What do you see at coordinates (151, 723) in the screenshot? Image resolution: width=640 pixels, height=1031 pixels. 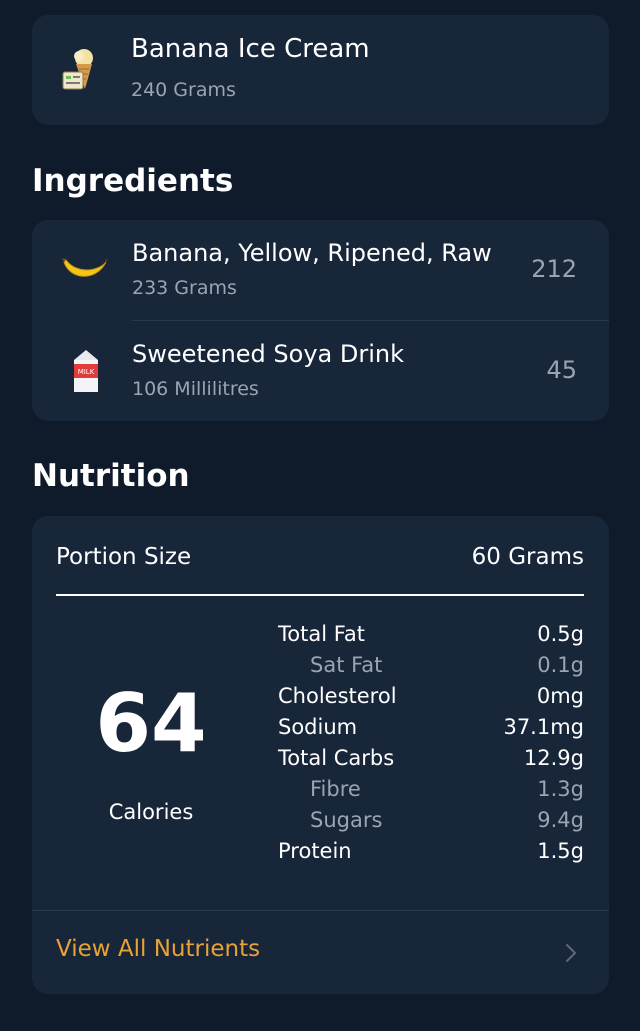 I see `calories-value: 64` at bounding box center [151, 723].